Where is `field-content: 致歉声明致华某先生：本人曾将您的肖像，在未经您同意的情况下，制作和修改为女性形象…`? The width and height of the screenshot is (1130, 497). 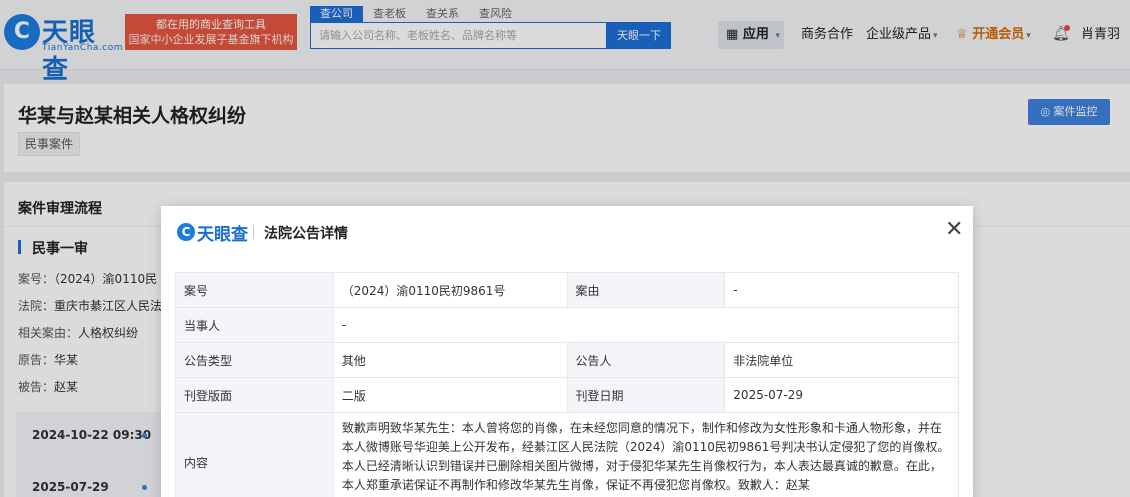
field-content: 致歉声明致华某先生：本人曾将您的肖像，在未经您同意的情况下，制作和修改为女性形象… is located at coordinates (646, 455).